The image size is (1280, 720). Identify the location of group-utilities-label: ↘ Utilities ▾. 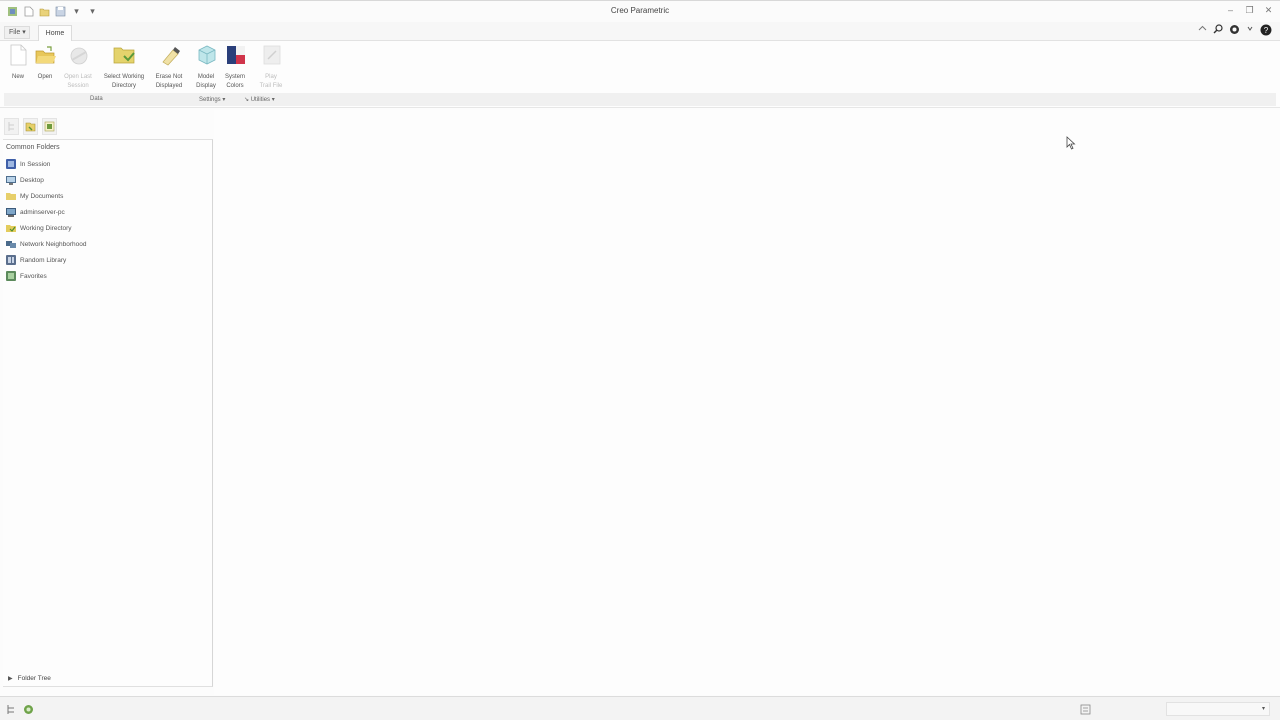
(259, 99).